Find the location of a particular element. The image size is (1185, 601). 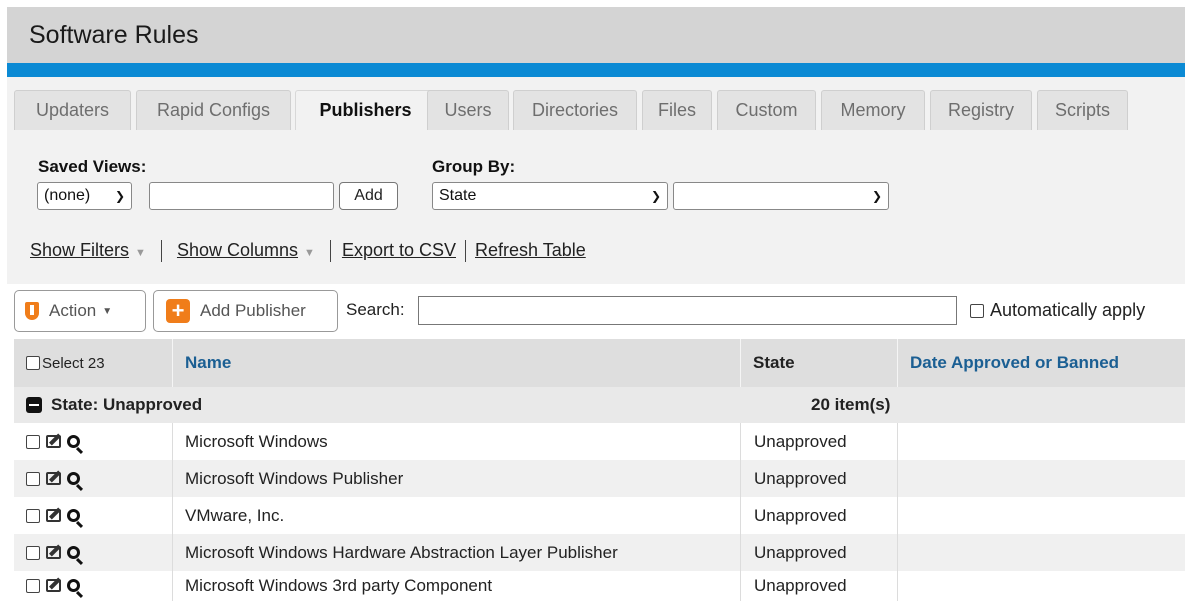

tab-users: Users is located at coordinates (468, 110).